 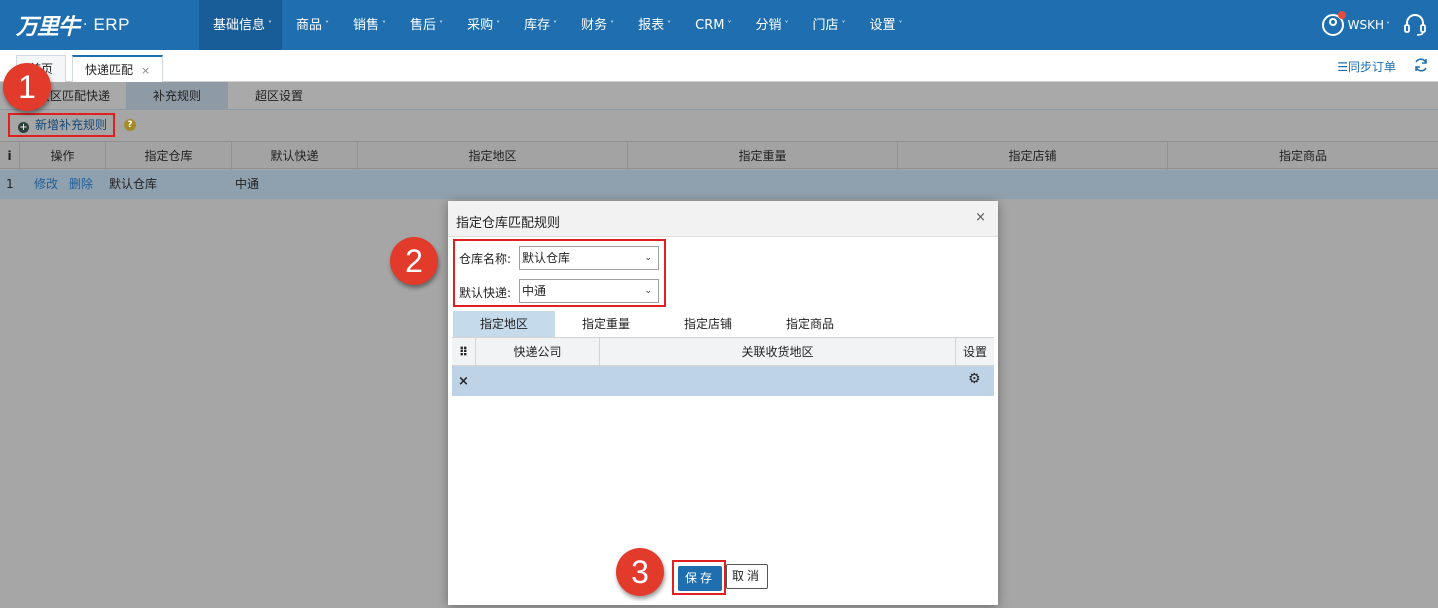 I want to click on menu-item-store: 门店 ˅, so click(x=826, y=25).